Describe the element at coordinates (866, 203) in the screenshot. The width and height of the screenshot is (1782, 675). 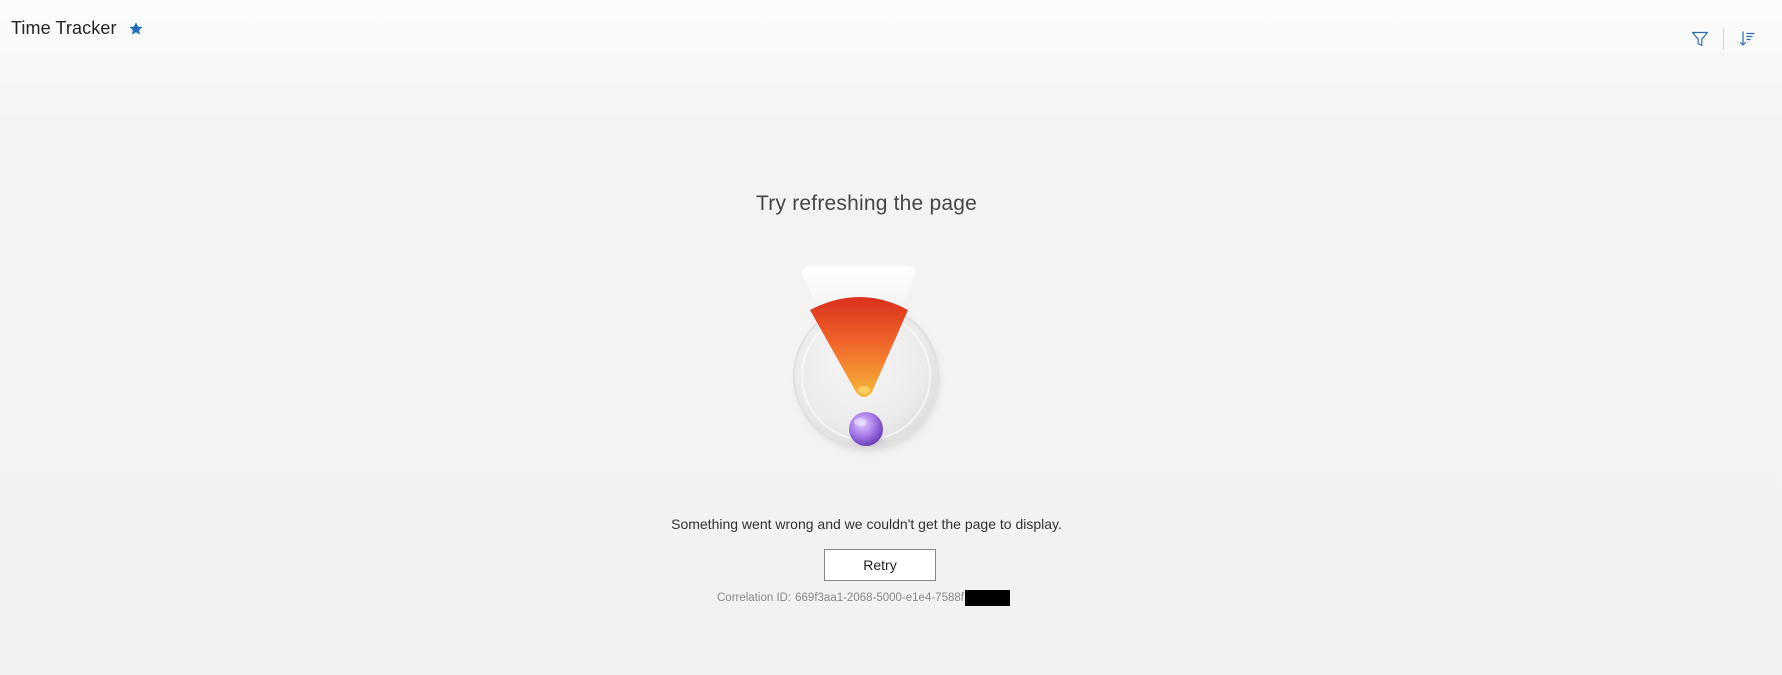
I see `error-title: Try refreshing the page` at that location.